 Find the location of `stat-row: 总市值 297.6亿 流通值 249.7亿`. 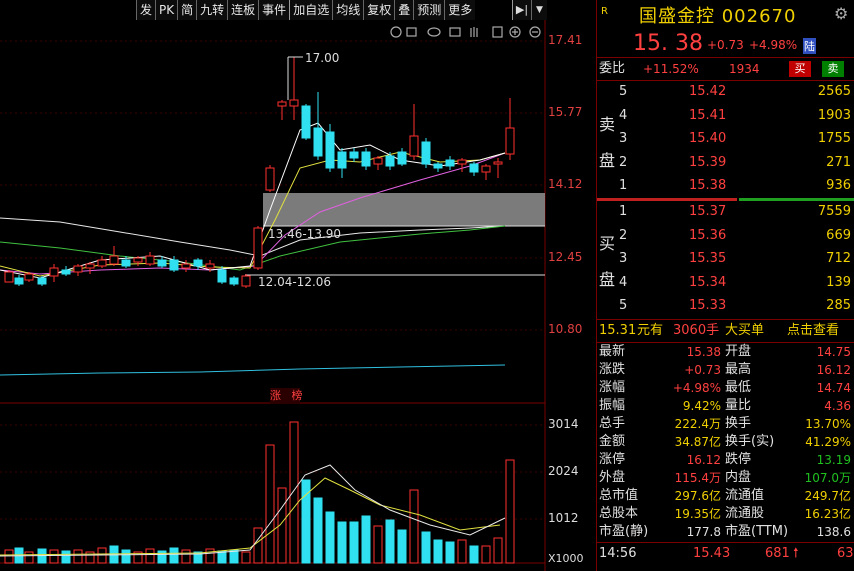

stat-row: 总市值 297.6亿 流通值 249.7亿 is located at coordinates (725, 495).